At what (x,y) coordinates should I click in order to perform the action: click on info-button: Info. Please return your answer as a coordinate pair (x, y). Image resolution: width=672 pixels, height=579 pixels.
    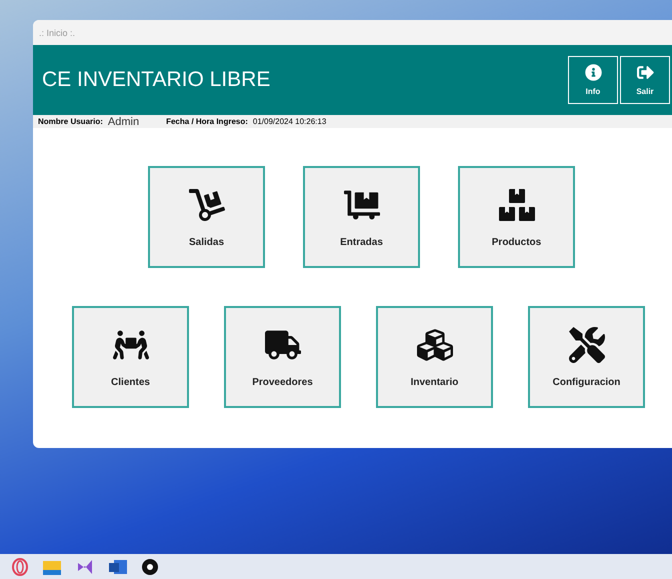
    Looking at the image, I should click on (593, 80).